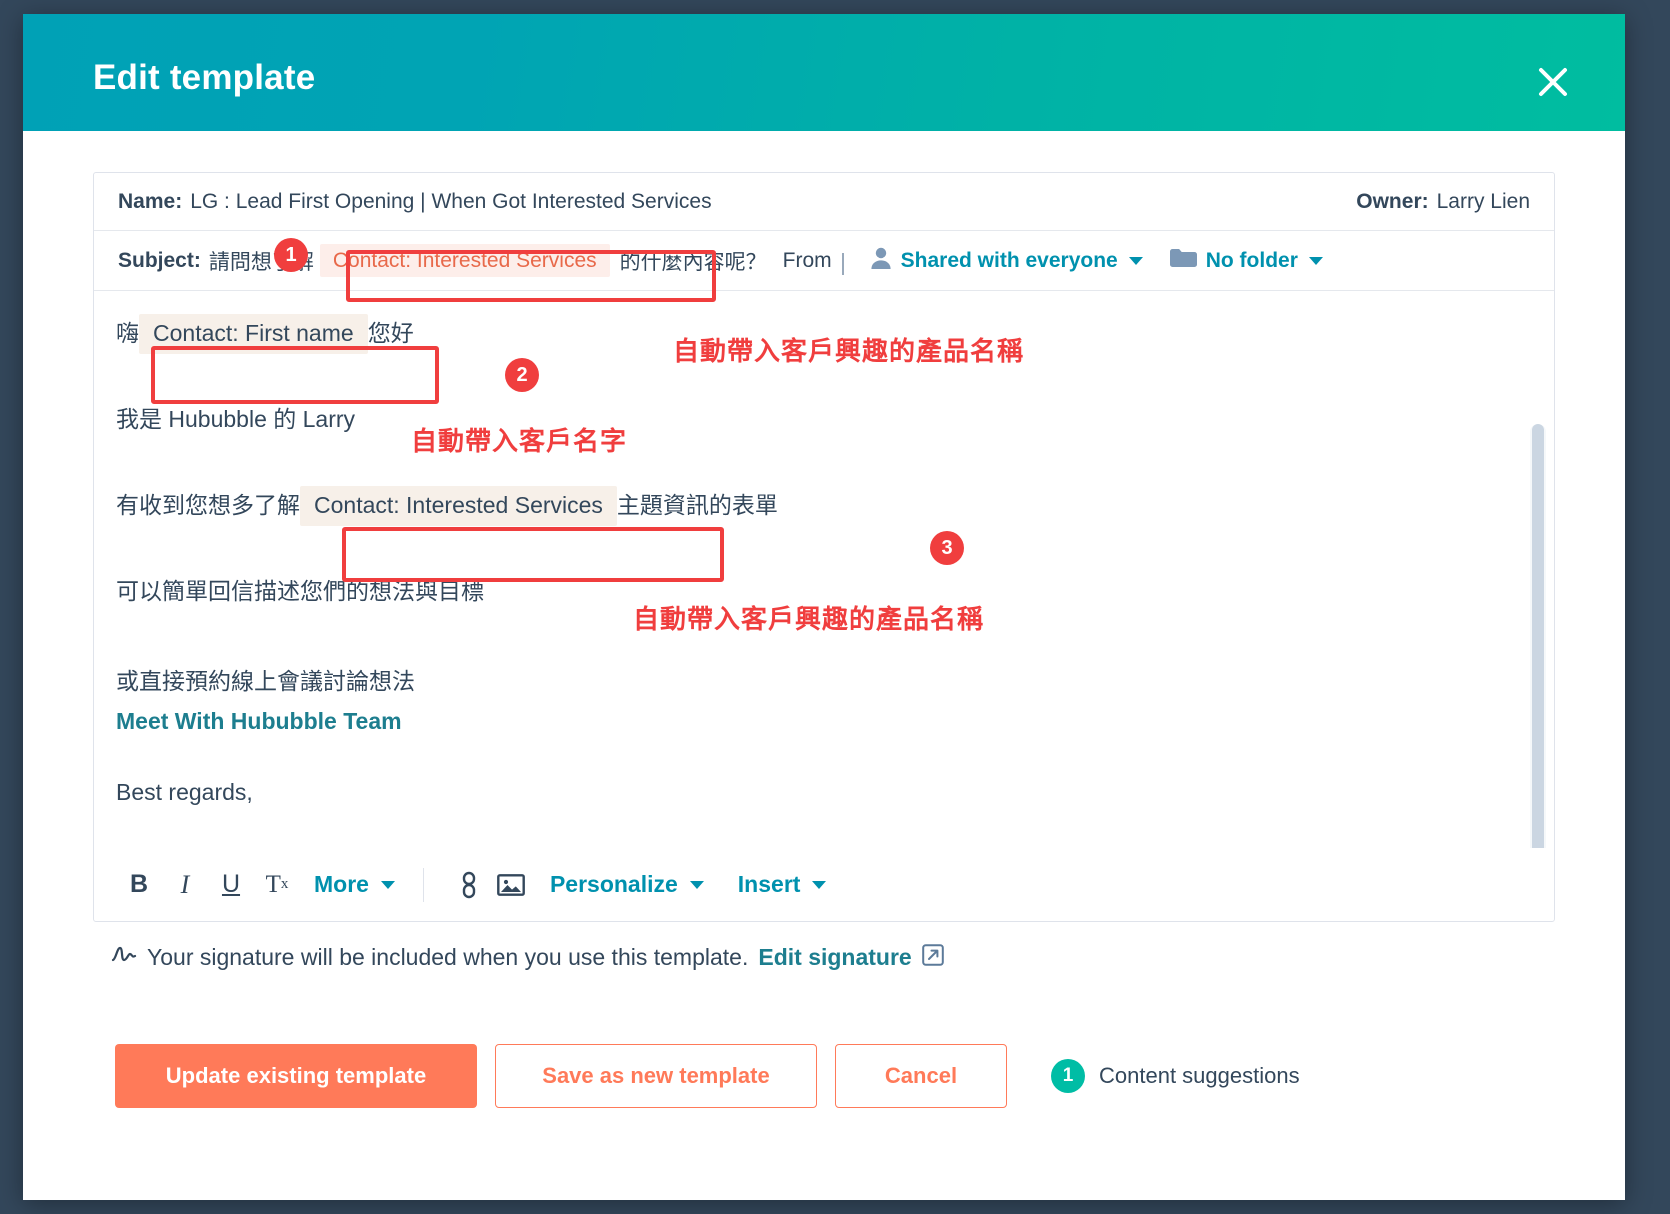 This screenshot has height=1214, width=1670. What do you see at coordinates (849, 351) in the screenshot?
I see `annotation-note-subject: 自動帶入客戶興趣的產品名稱` at bounding box center [849, 351].